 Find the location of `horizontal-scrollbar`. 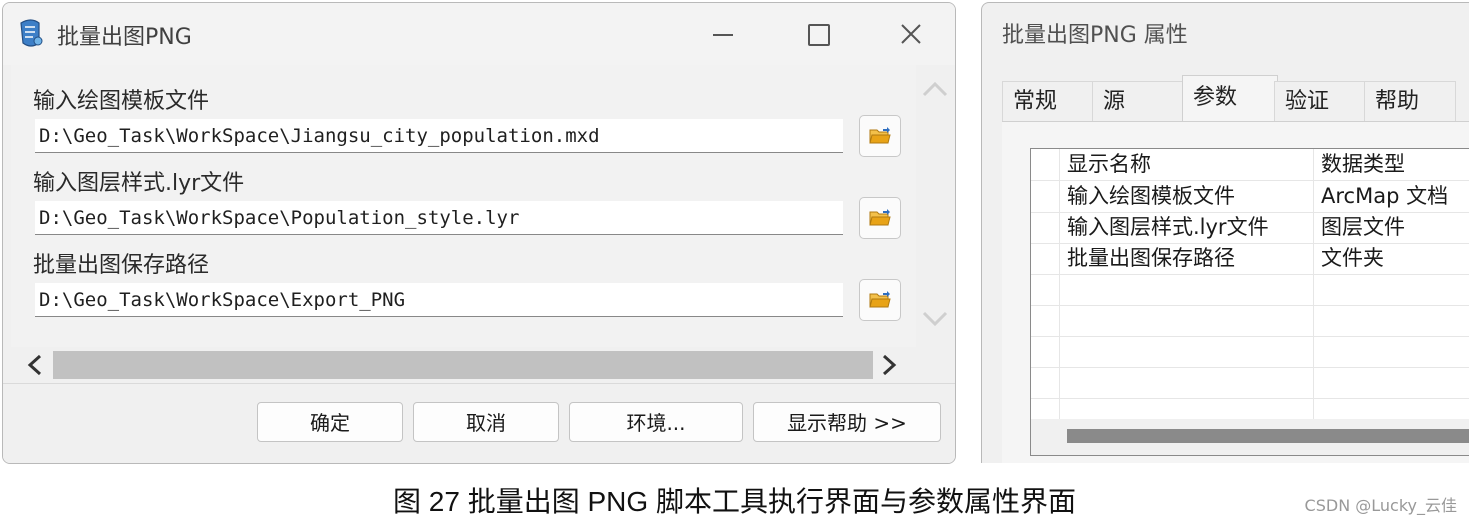

horizontal-scrollbar is located at coordinates (482, 365).